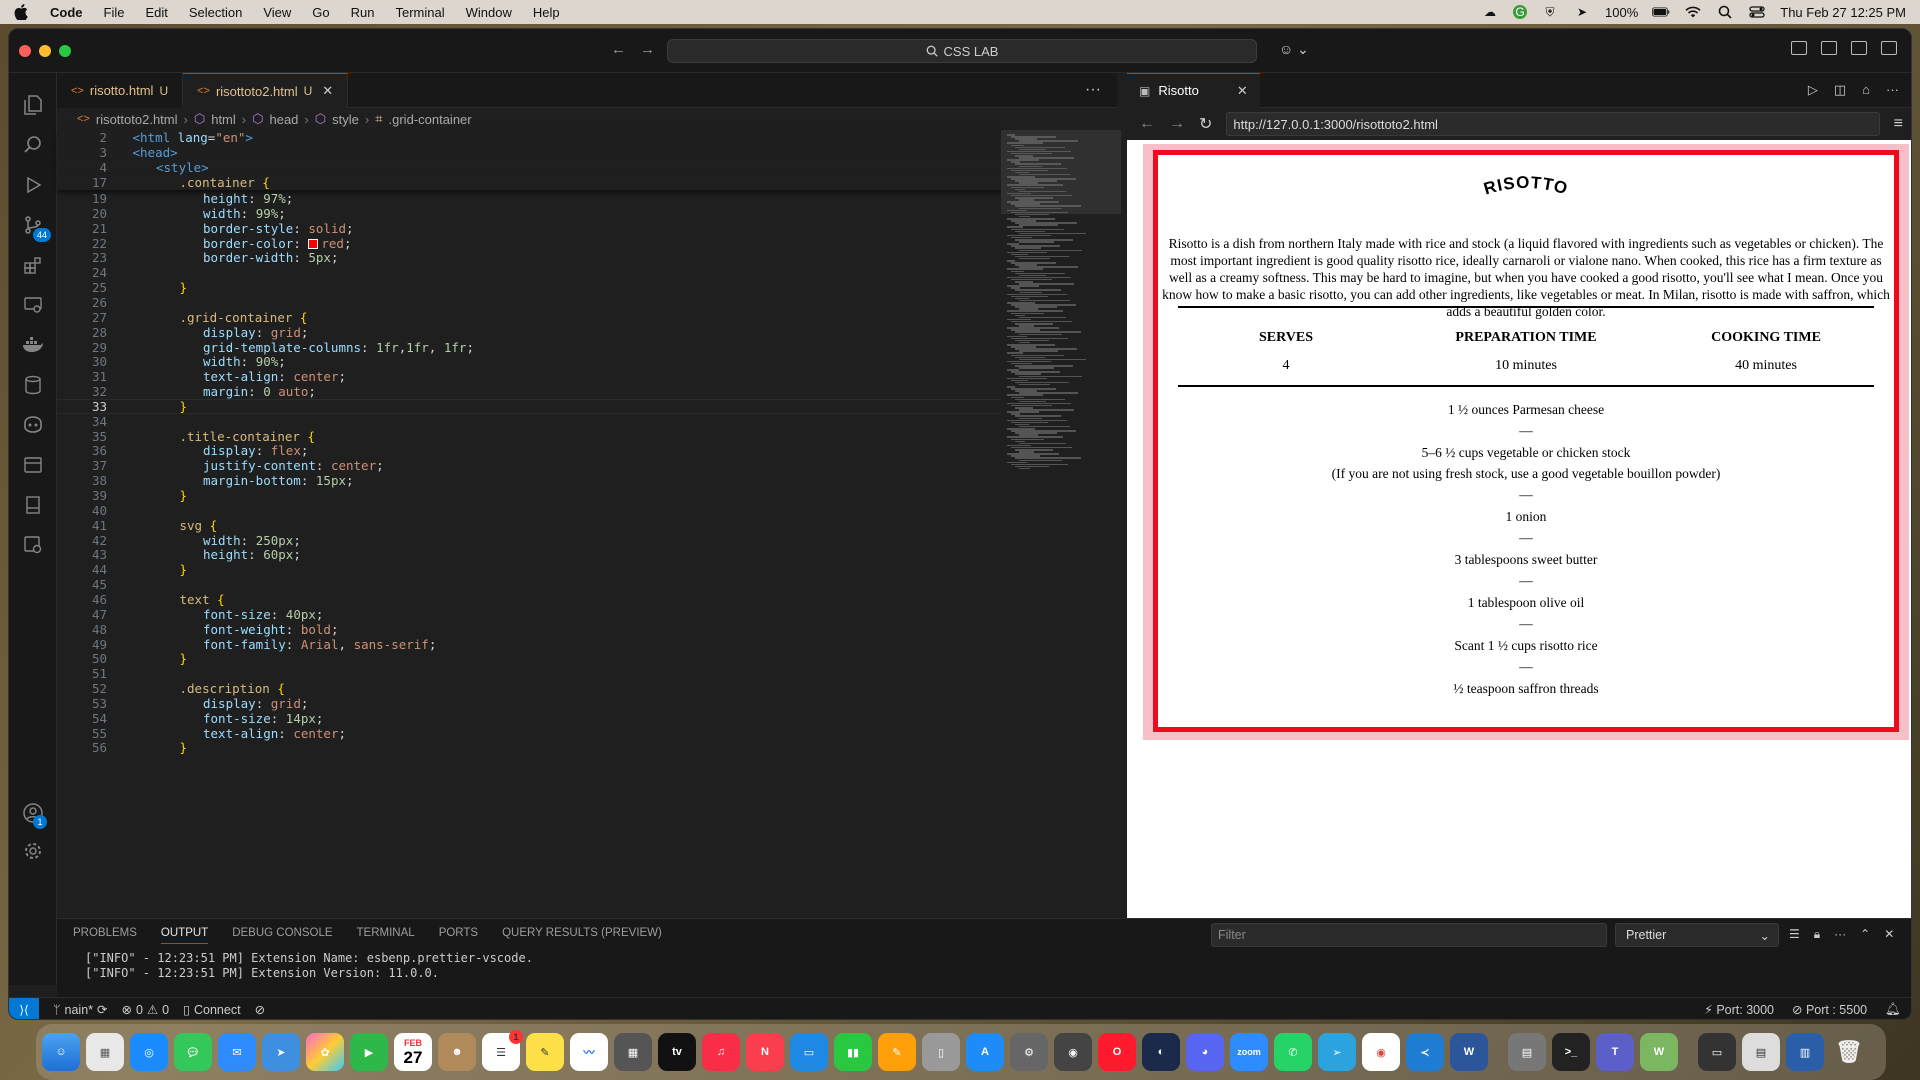 The height and width of the screenshot is (1080, 1920). What do you see at coordinates (529, 450) in the screenshot?
I see `code-line: 36 display: flex;` at bounding box center [529, 450].